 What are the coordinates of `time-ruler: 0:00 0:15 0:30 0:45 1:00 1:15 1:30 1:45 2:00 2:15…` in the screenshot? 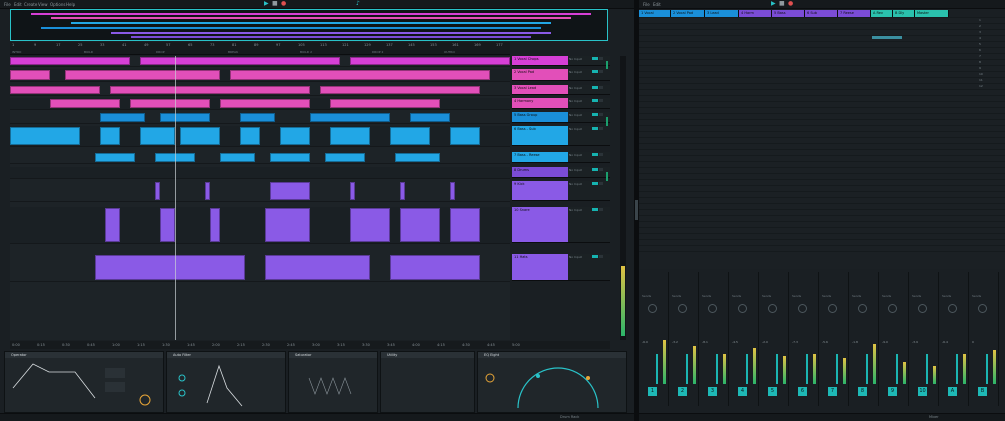 It's located at (310, 345).